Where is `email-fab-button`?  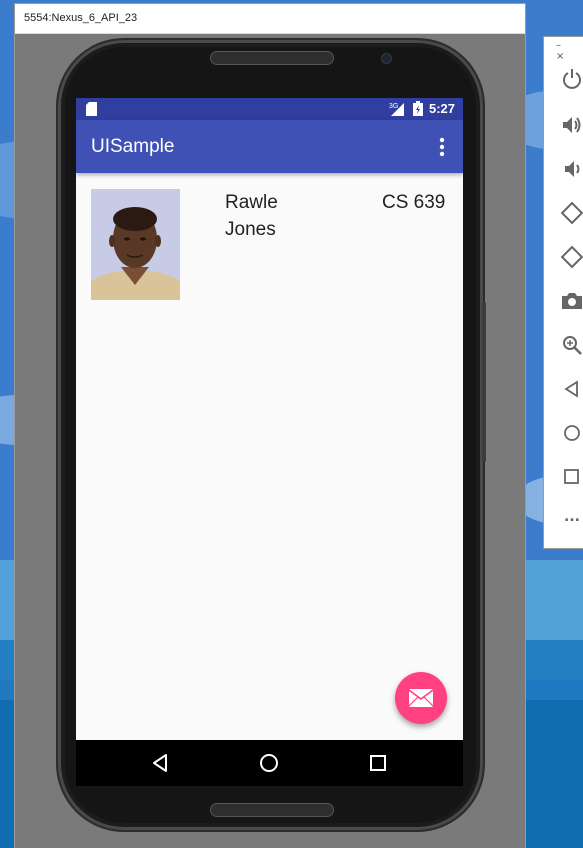
email-fab-button is located at coordinates (421, 698).